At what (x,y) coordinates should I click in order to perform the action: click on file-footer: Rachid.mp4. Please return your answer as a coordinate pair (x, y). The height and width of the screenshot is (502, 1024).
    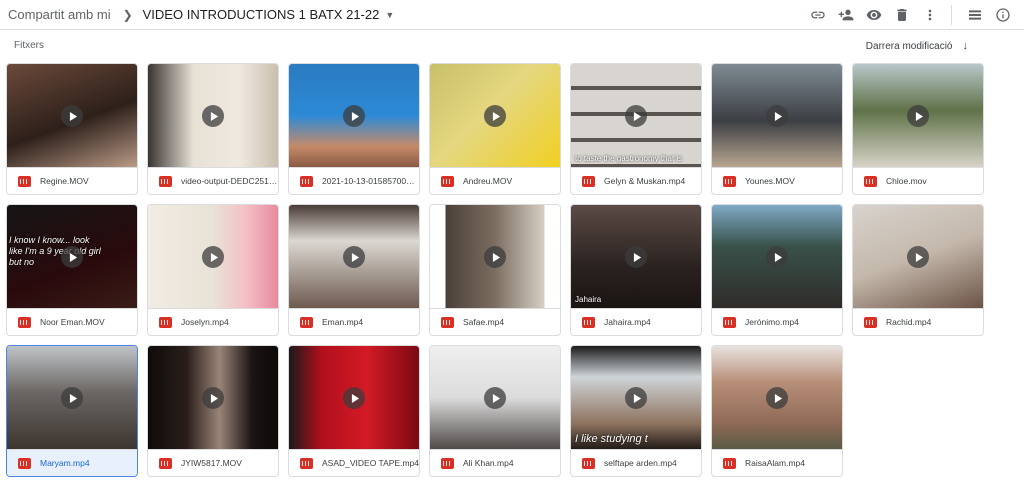
    Looking at the image, I should click on (918, 321).